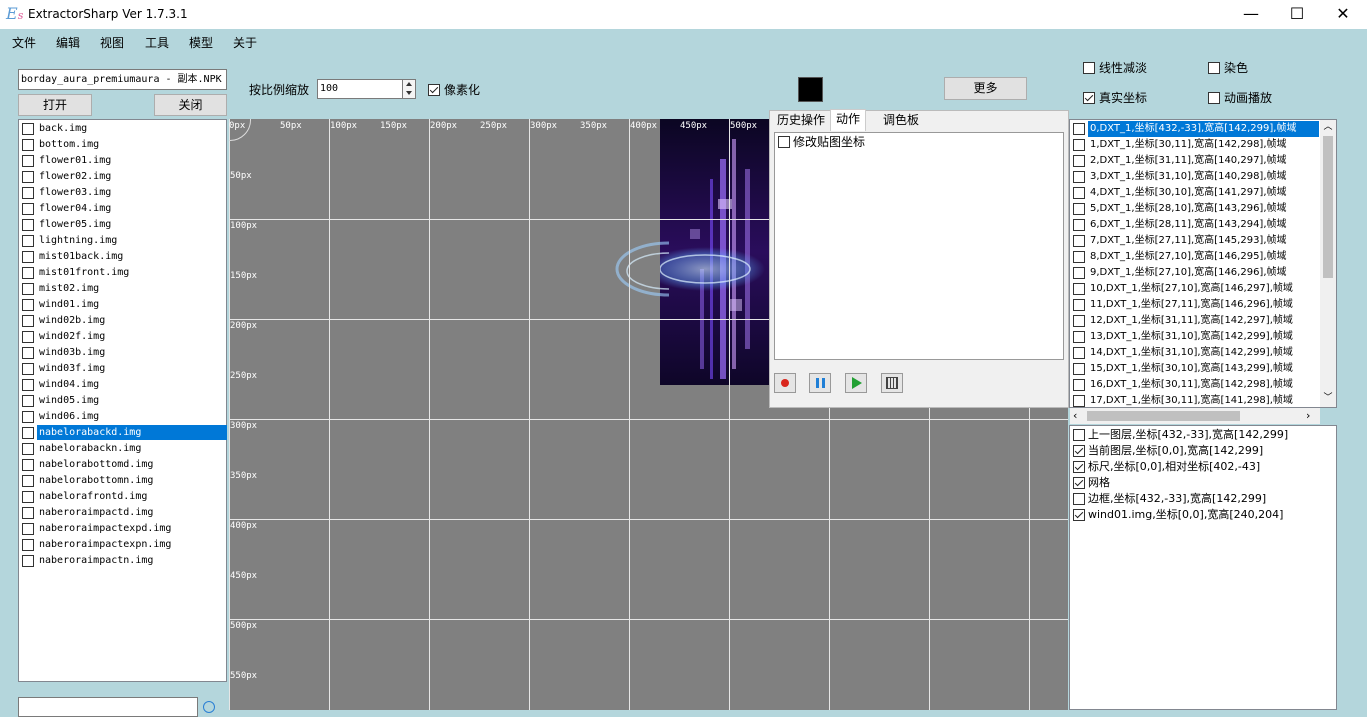 This screenshot has width=1367, height=717. What do you see at coordinates (1195, 209) in the screenshot?
I see `frame-list-item: 5,DXT_1,坐标[28,10],宽高[143,296],帧域` at bounding box center [1195, 209].